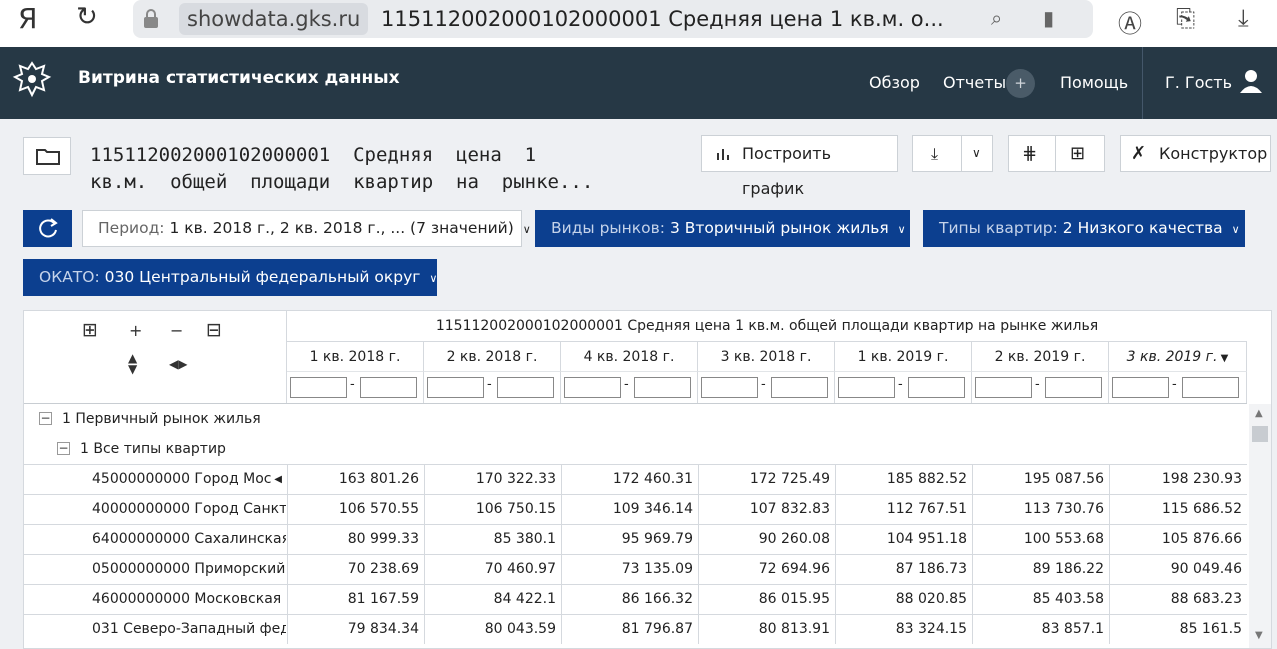 This screenshot has height=649, width=1277. Describe the element at coordinates (355, 539) in the screenshot. I see `table-cell: 80 999.33` at that location.